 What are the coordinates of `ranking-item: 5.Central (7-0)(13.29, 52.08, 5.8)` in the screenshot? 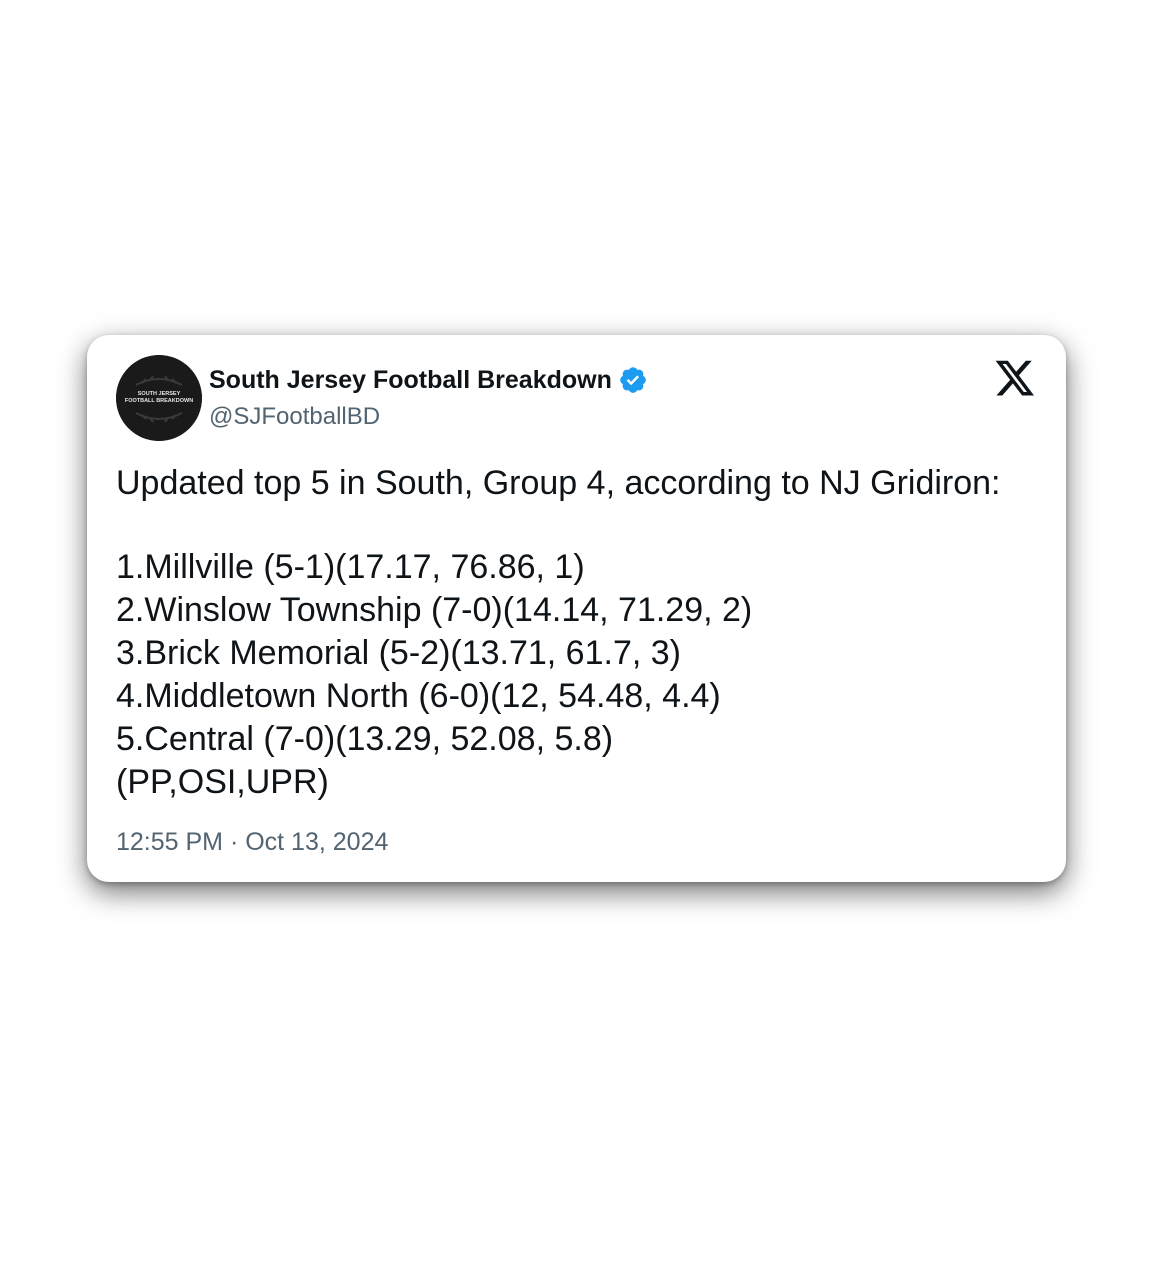 It's located at (365, 739).